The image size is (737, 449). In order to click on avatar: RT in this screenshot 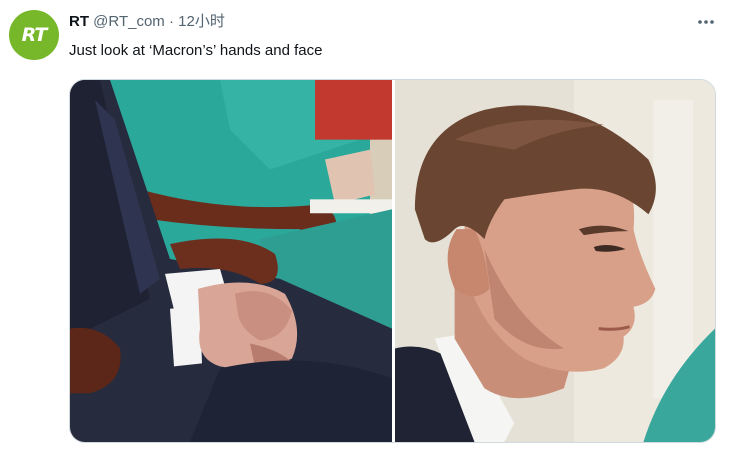, I will do `click(34, 35)`.